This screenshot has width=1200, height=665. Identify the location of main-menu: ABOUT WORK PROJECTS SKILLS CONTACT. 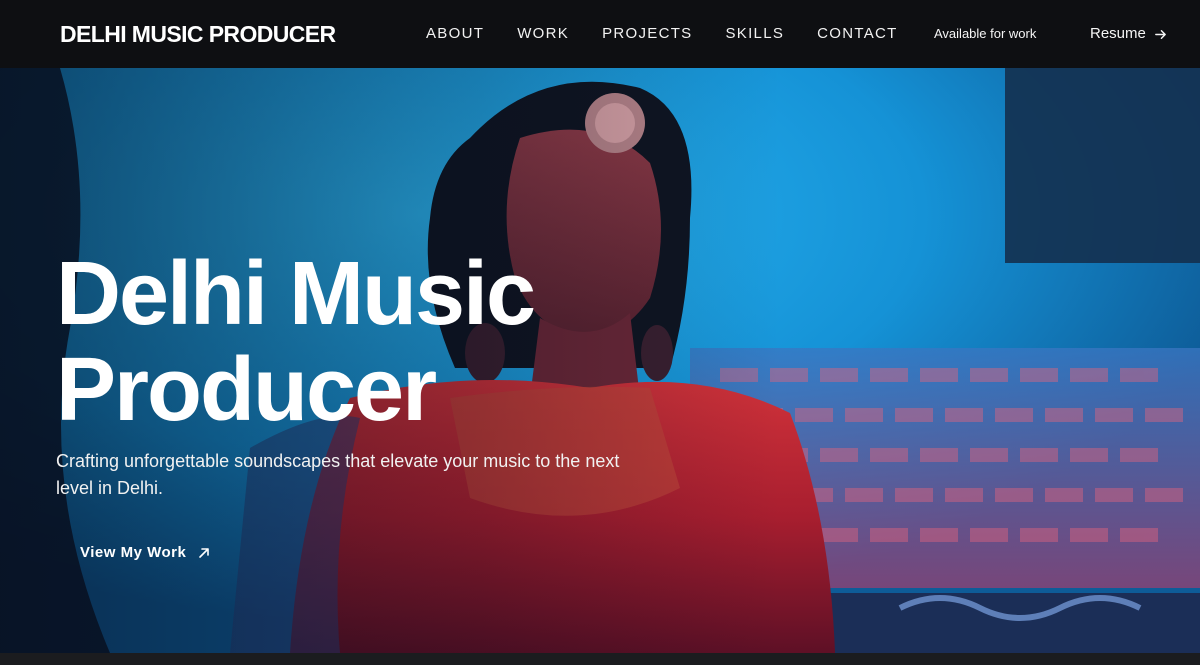
(678, 34).